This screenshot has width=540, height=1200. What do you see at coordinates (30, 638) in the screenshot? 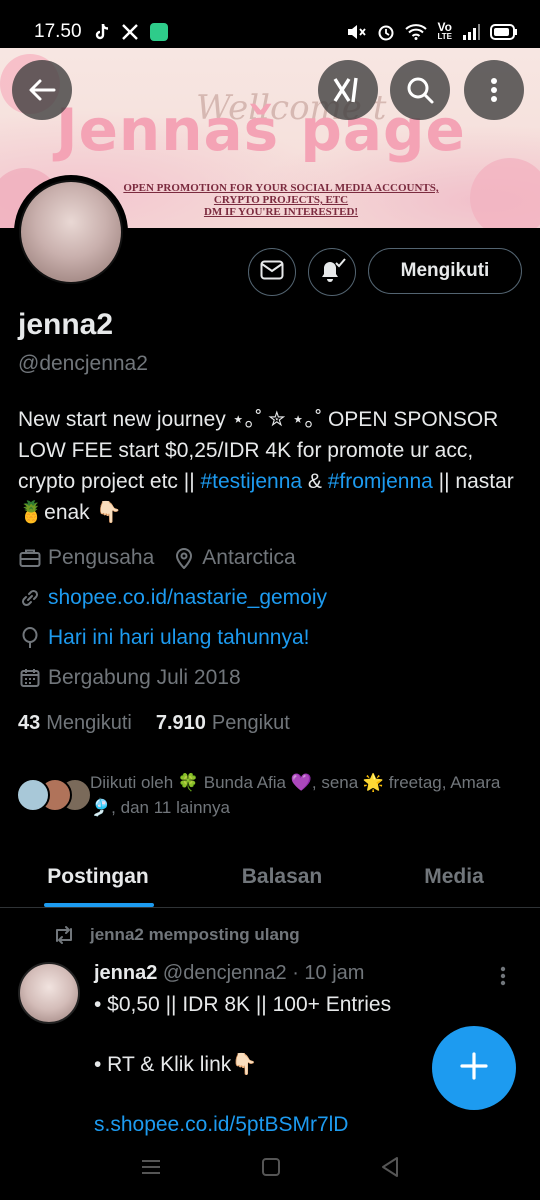
I see `balloon-icon` at bounding box center [30, 638].